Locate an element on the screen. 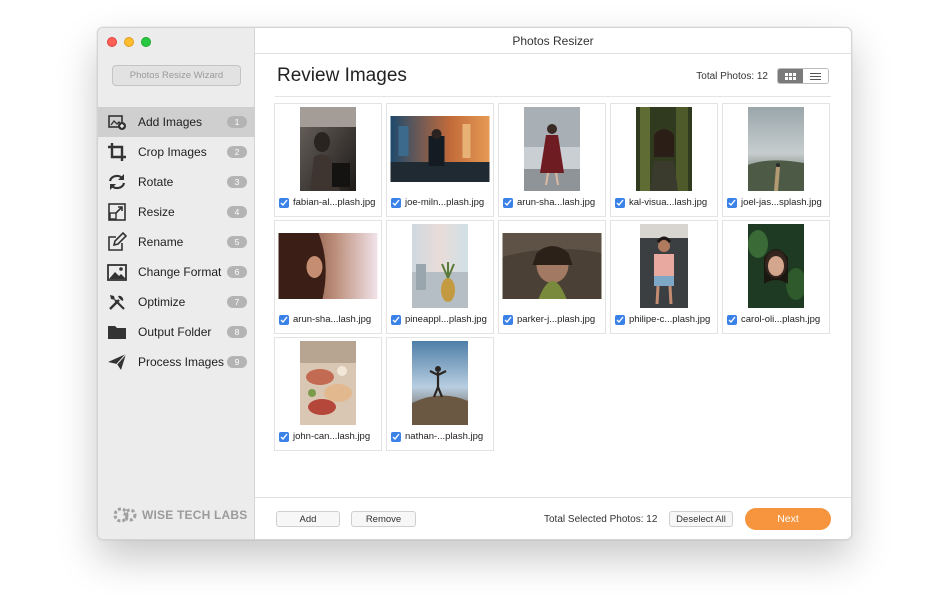  photo-caption: joel-jas...splash.jpg is located at coordinates (777, 202).